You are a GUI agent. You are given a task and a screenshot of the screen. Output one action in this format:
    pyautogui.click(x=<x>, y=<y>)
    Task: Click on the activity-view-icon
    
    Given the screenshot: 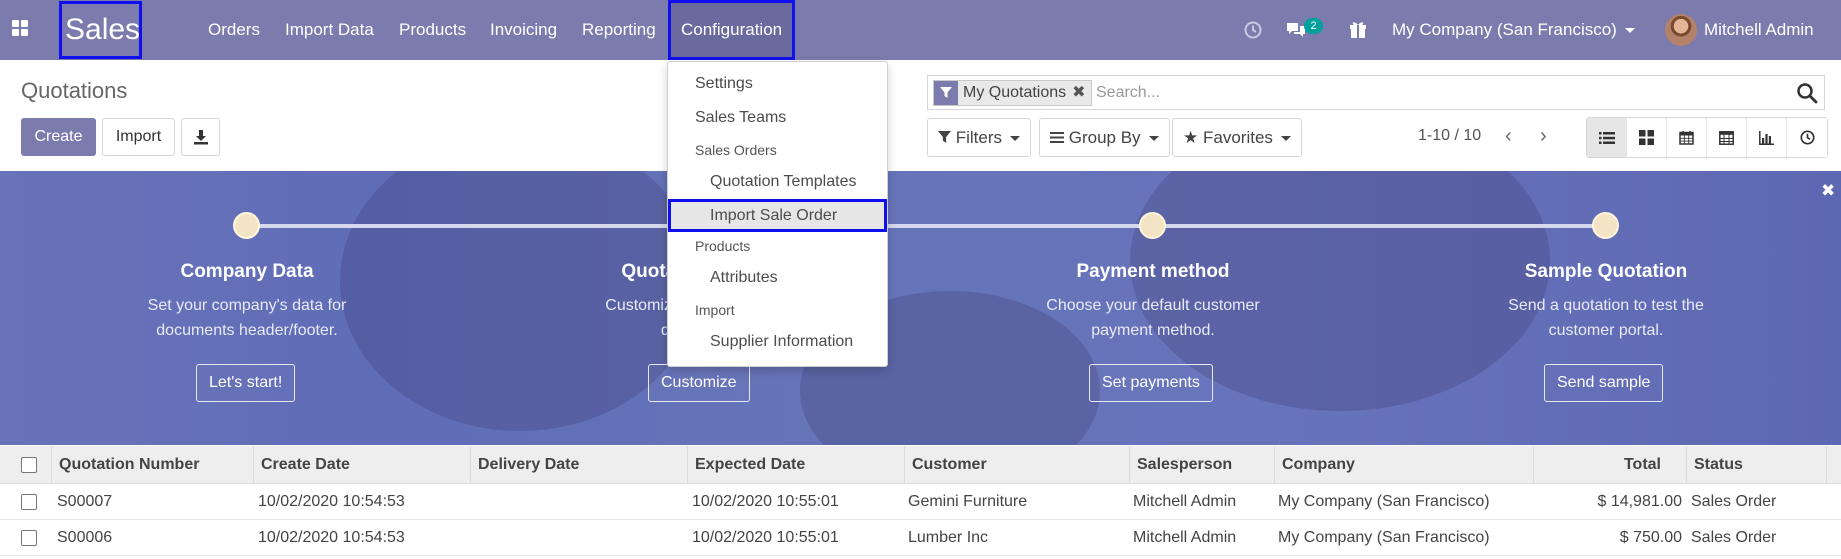 What is the action you would take?
    pyautogui.click(x=1807, y=137)
    